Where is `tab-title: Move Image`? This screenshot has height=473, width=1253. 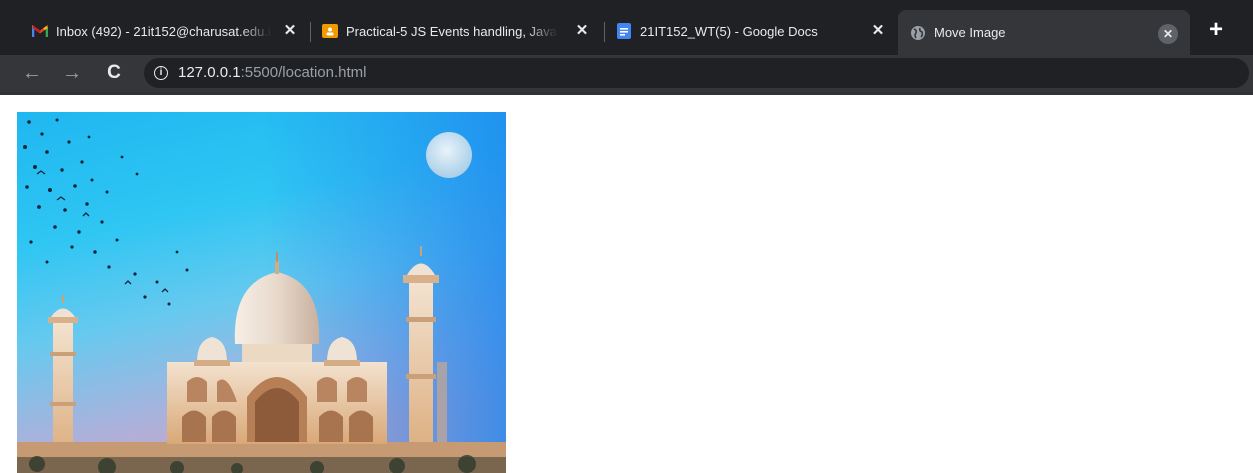 tab-title: Move Image is located at coordinates (970, 32).